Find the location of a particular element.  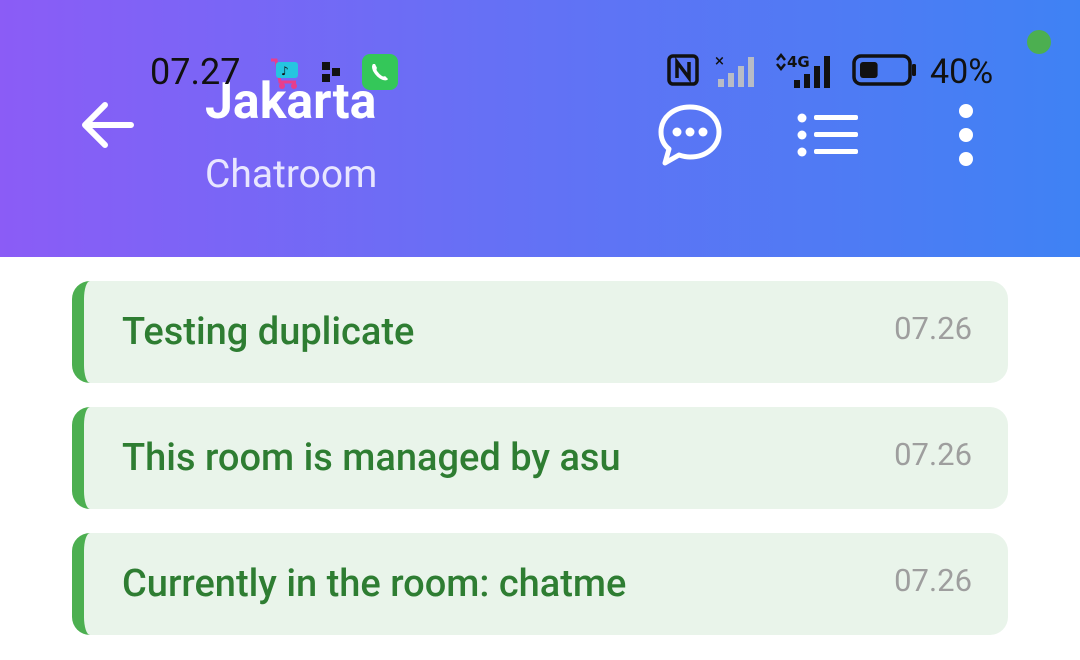

app-icon is located at coordinates (332, 74).